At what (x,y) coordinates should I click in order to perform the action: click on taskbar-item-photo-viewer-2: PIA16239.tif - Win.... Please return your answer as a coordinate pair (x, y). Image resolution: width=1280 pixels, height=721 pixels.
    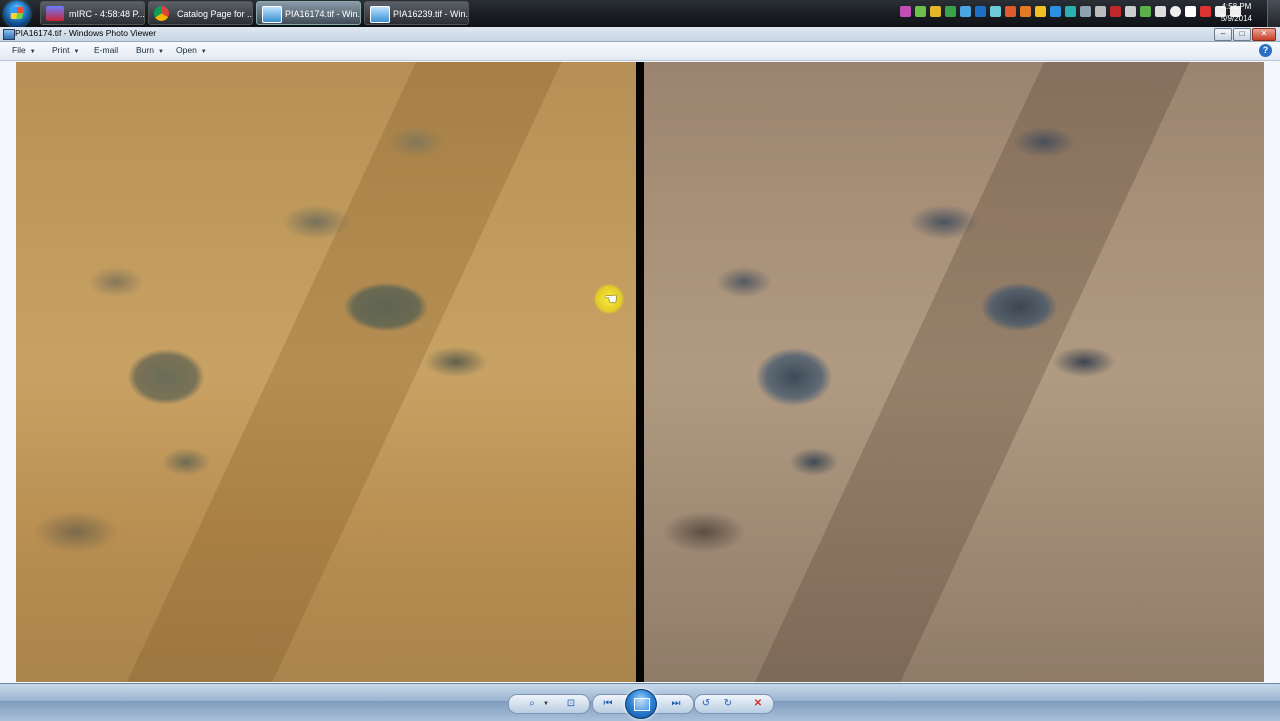
    Looking at the image, I should click on (416, 13).